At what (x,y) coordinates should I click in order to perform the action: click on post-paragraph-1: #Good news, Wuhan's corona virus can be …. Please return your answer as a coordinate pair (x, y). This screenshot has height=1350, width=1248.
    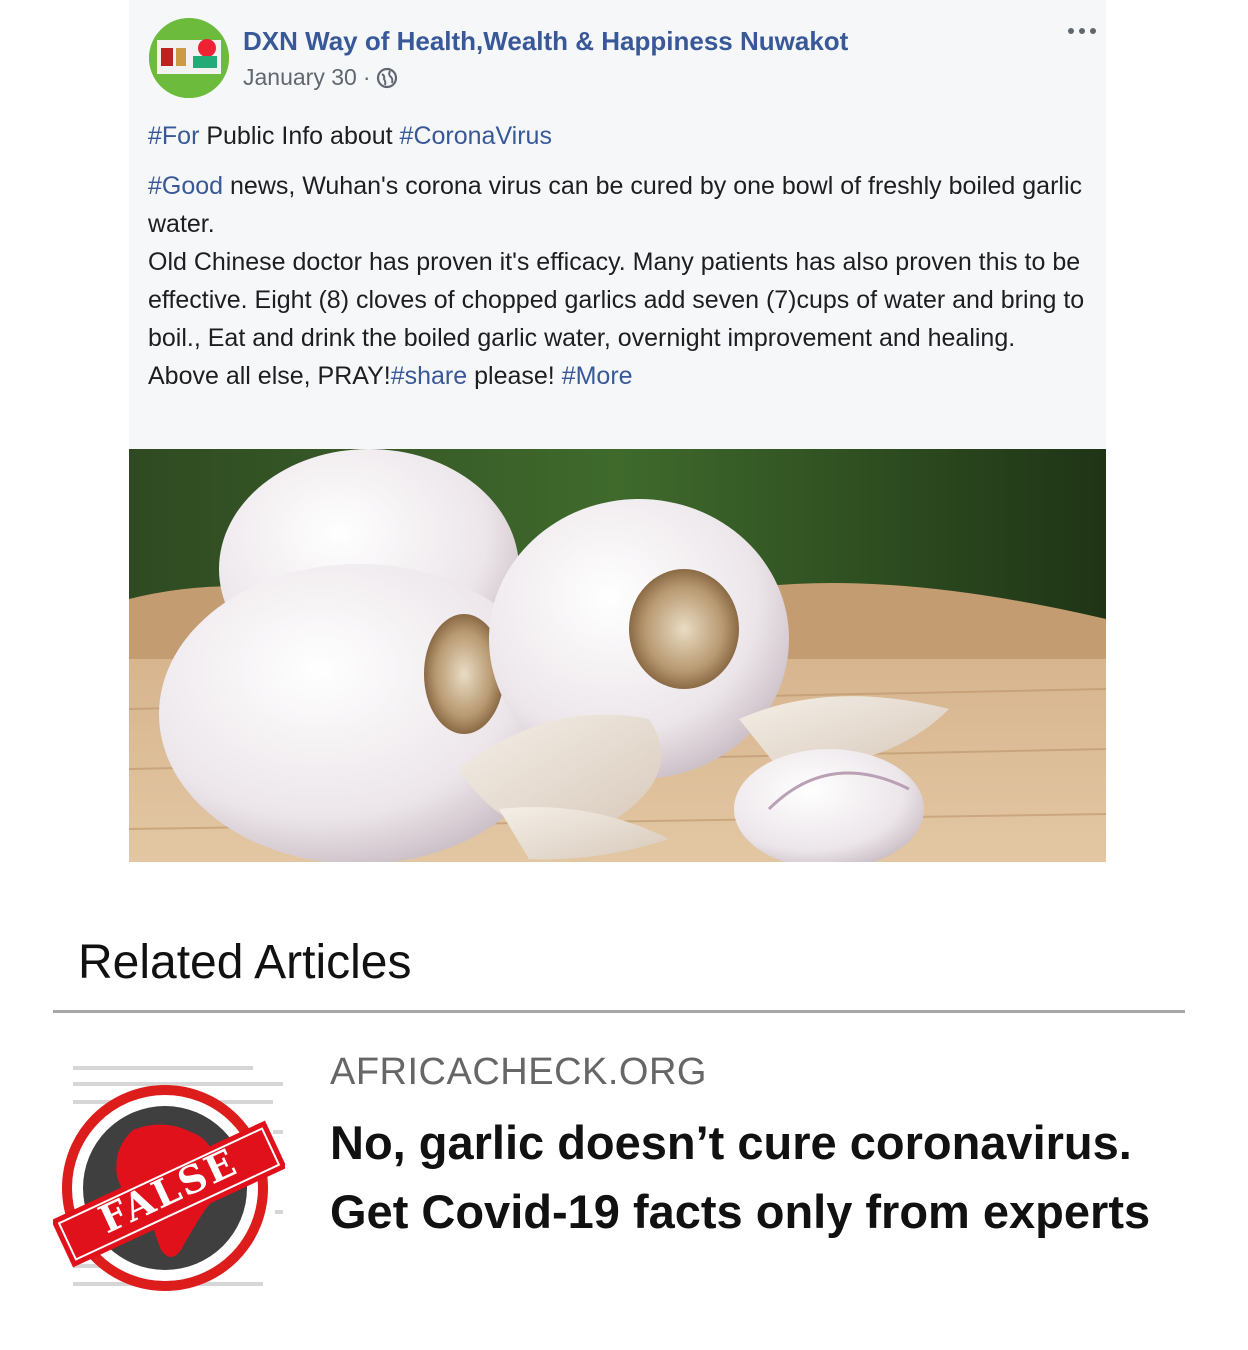
    Looking at the image, I should click on (623, 205).